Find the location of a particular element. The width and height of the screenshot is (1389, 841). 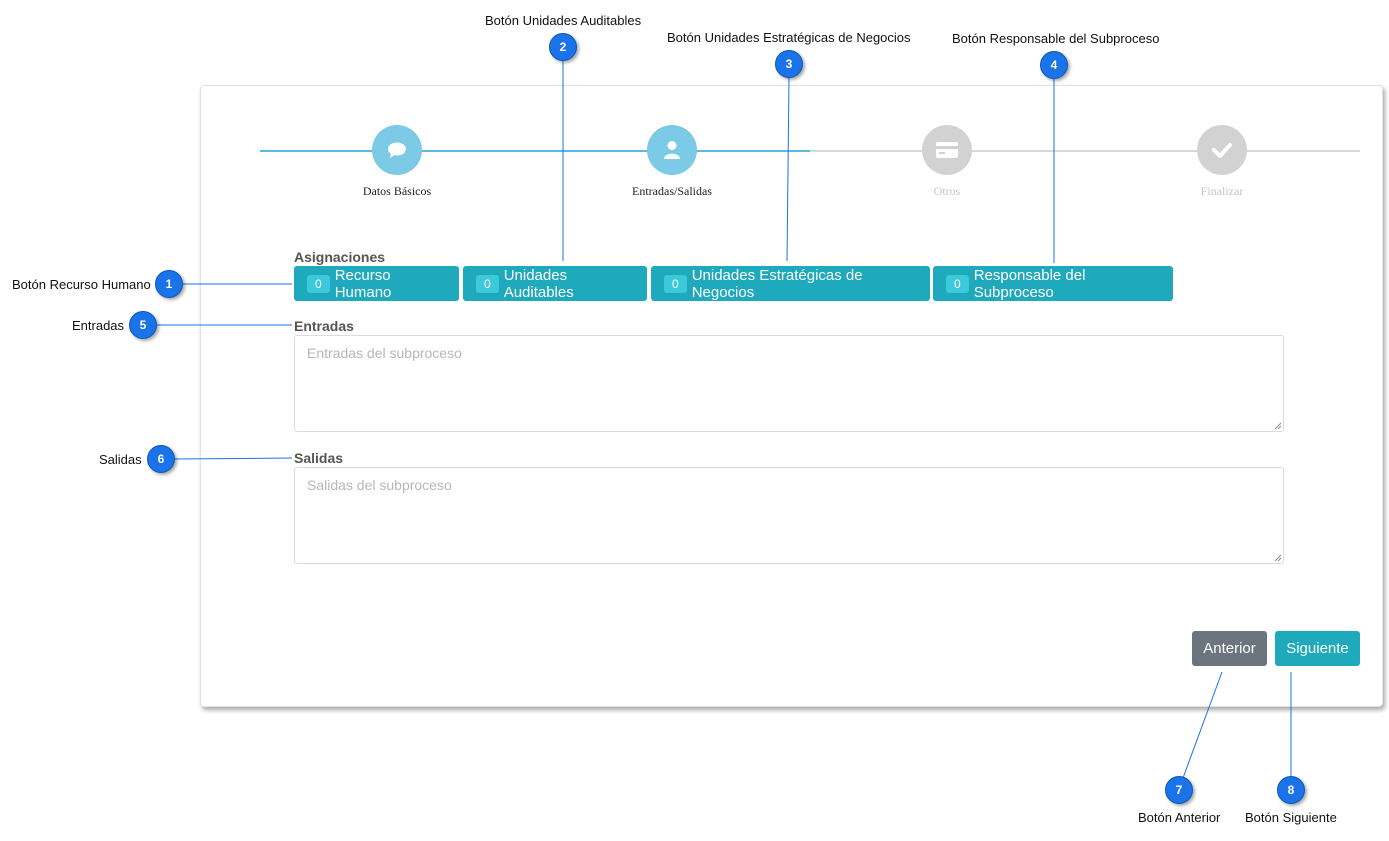

callout-marker-2: 2 is located at coordinates (563, 47).